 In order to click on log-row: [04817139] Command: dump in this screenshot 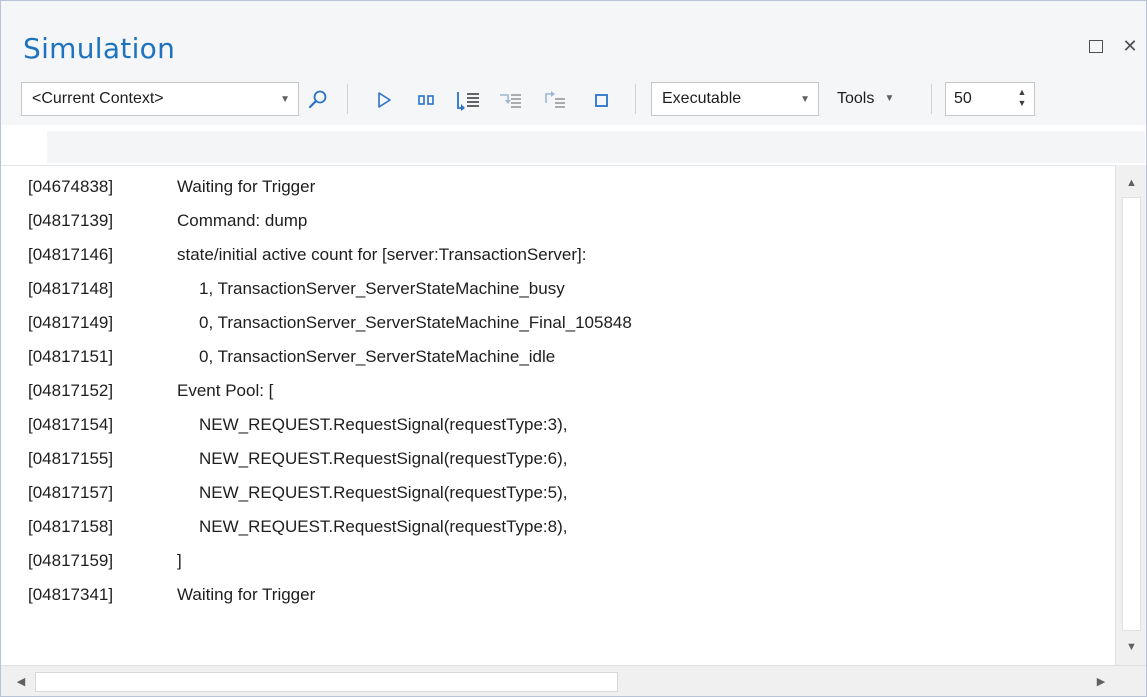, I will do `click(558, 221)`.